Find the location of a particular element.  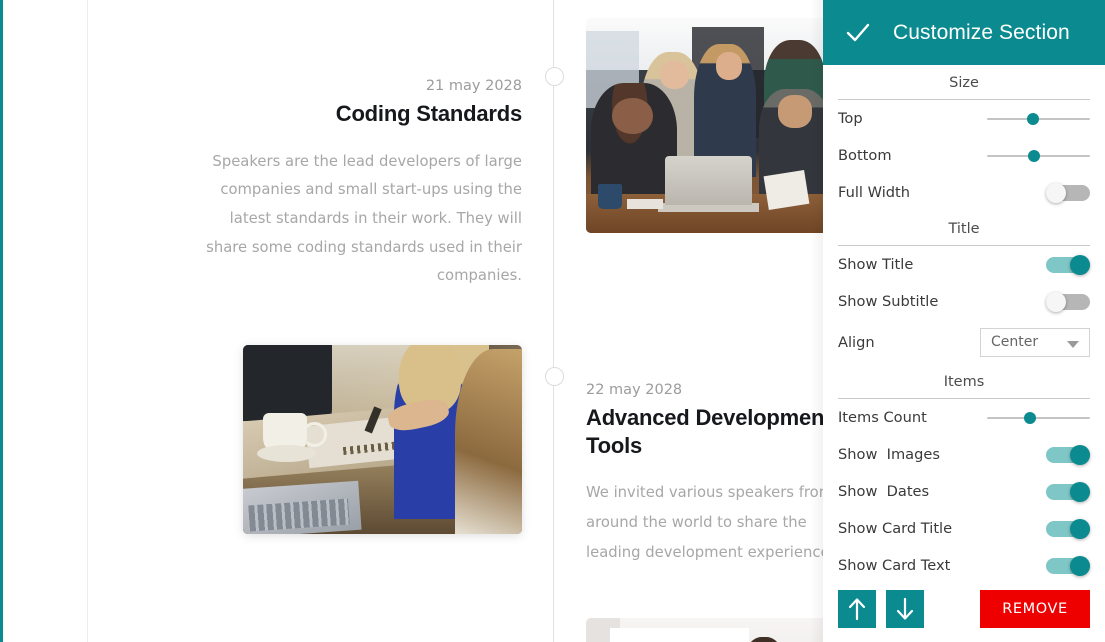

move-section-up-button is located at coordinates (857, 609).